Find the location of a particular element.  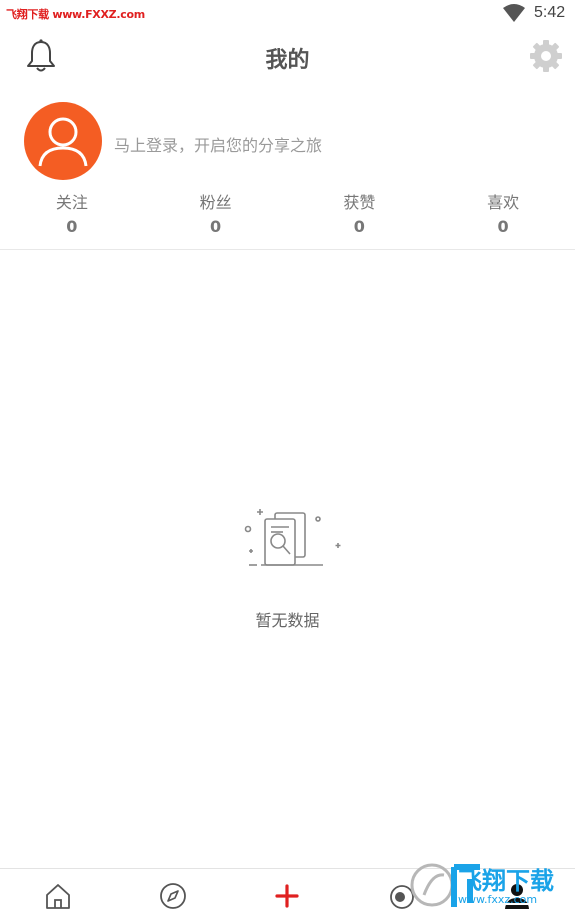

profile-section: 马上登录，开启您的分享之旅 is located at coordinates (287, 142).